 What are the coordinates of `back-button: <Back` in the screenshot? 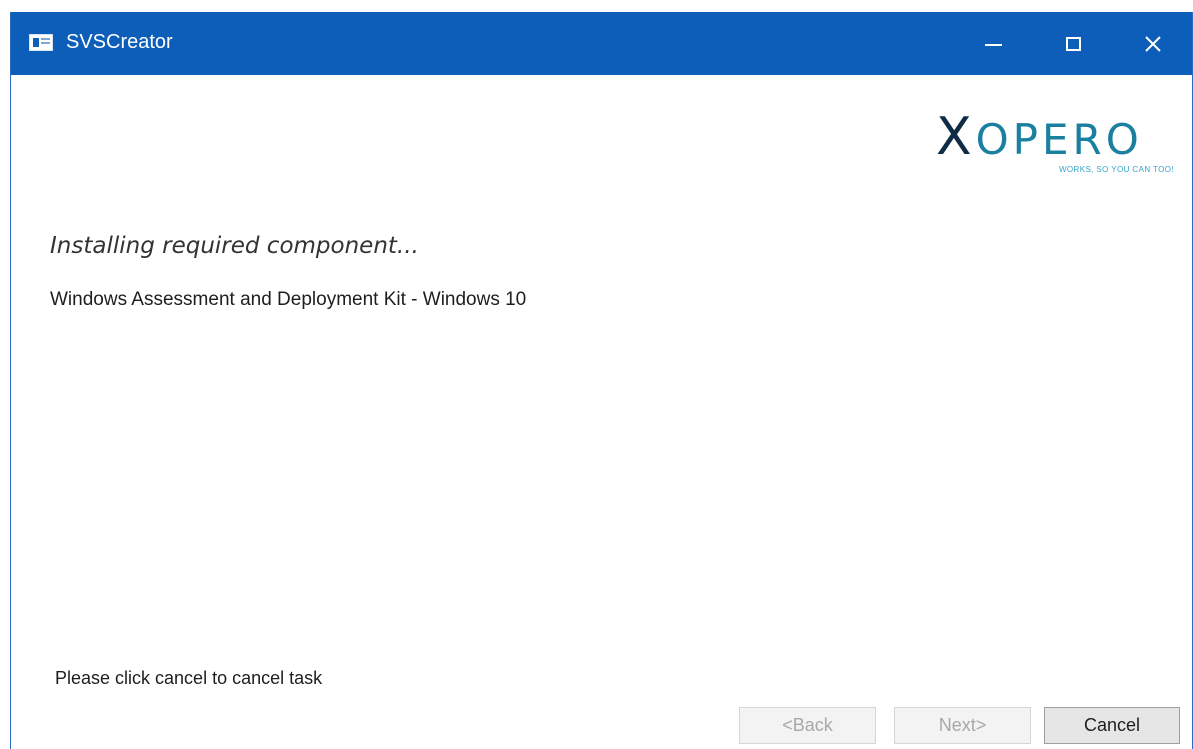 It's located at (807, 725).